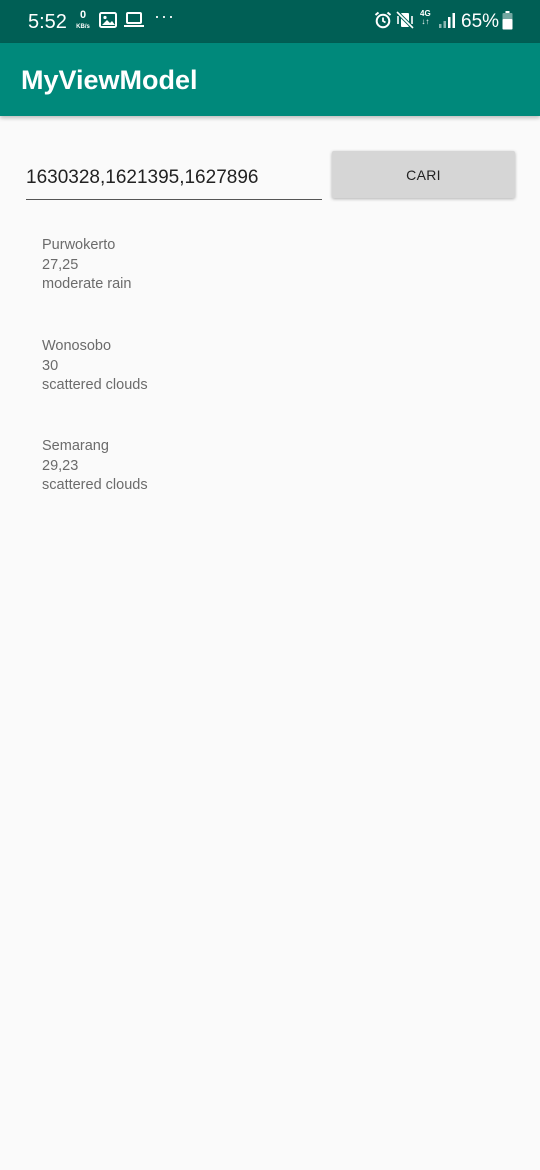  I want to click on city-name: Semarang, so click(75, 446).